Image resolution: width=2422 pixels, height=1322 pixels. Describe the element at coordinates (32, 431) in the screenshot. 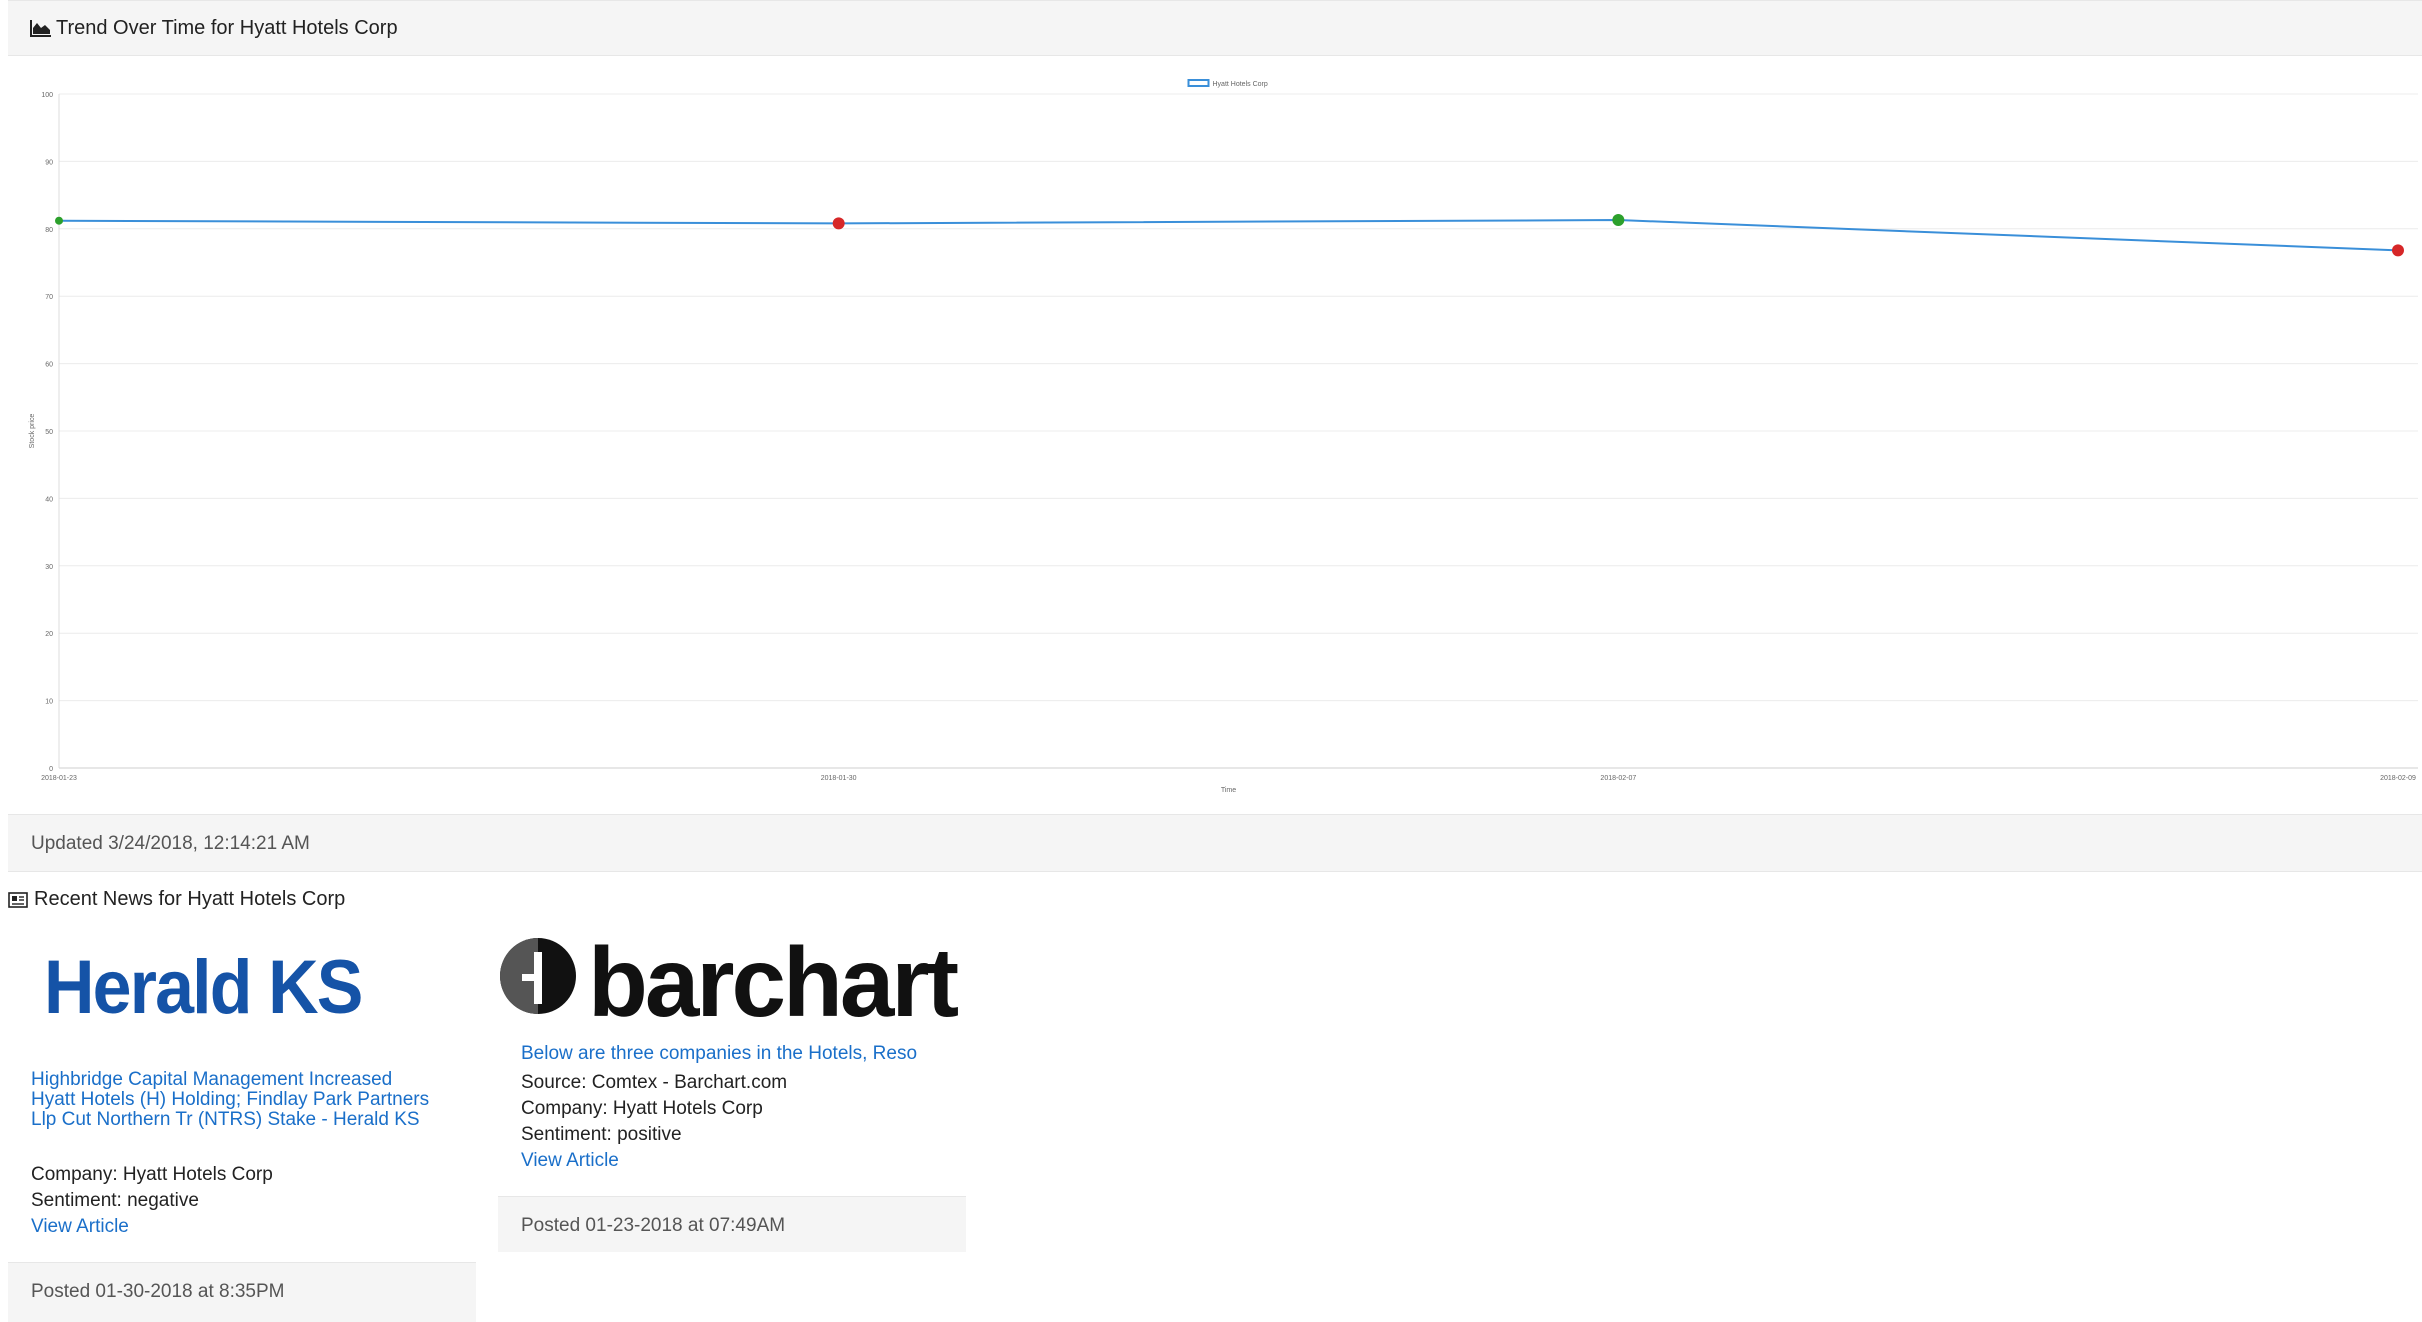

I see `y-axis-label: Stock price` at that location.